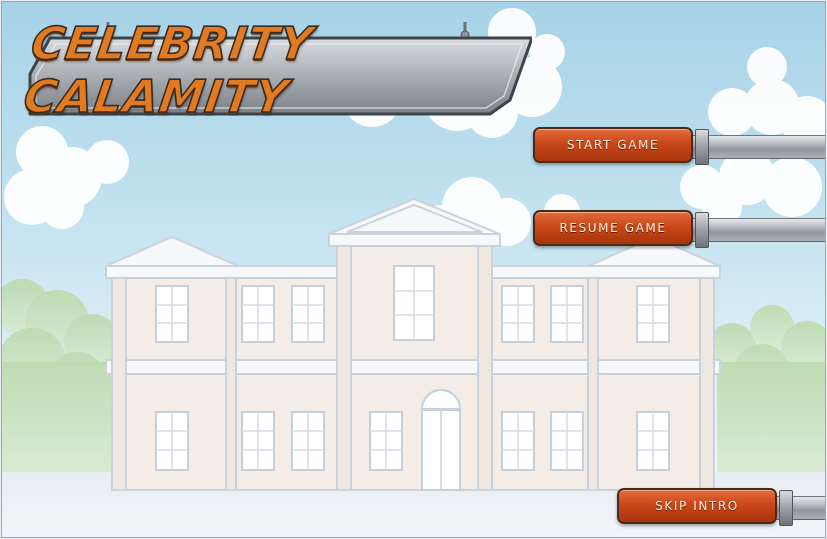 This screenshot has height=539, width=827. What do you see at coordinates (613, 145) in the screenshot?
I see `start-game-button: START GAME` at bounding box center [613, 145].